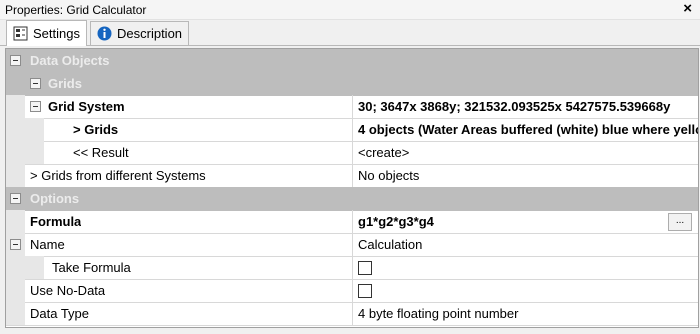 This screenshot has height=334, width=700. I want to click on property-use-nodata: Use No-Data, so click(352, 291).